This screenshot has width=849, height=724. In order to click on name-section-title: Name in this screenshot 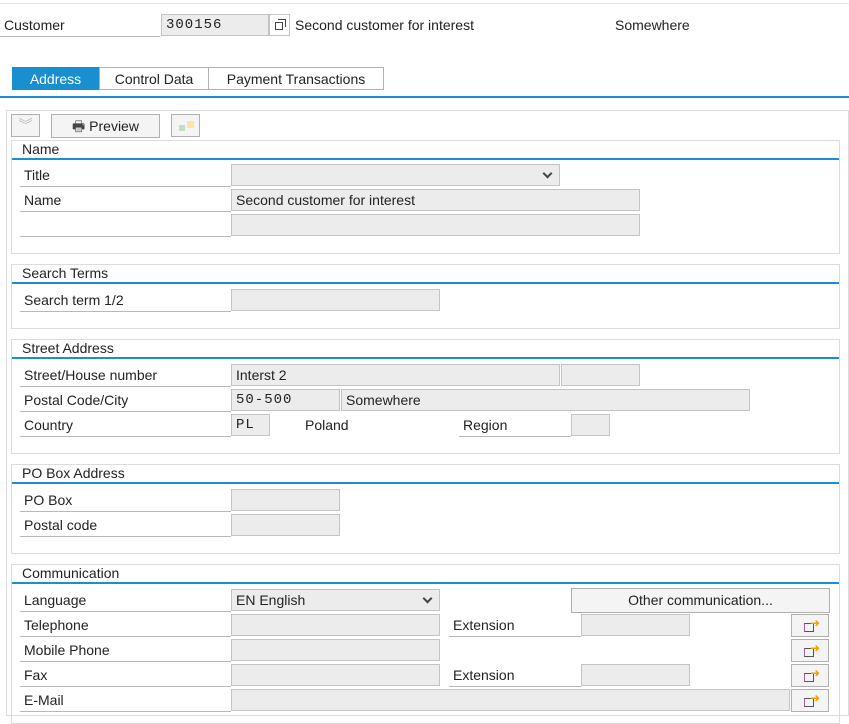, I will do `click(425, 149)`.